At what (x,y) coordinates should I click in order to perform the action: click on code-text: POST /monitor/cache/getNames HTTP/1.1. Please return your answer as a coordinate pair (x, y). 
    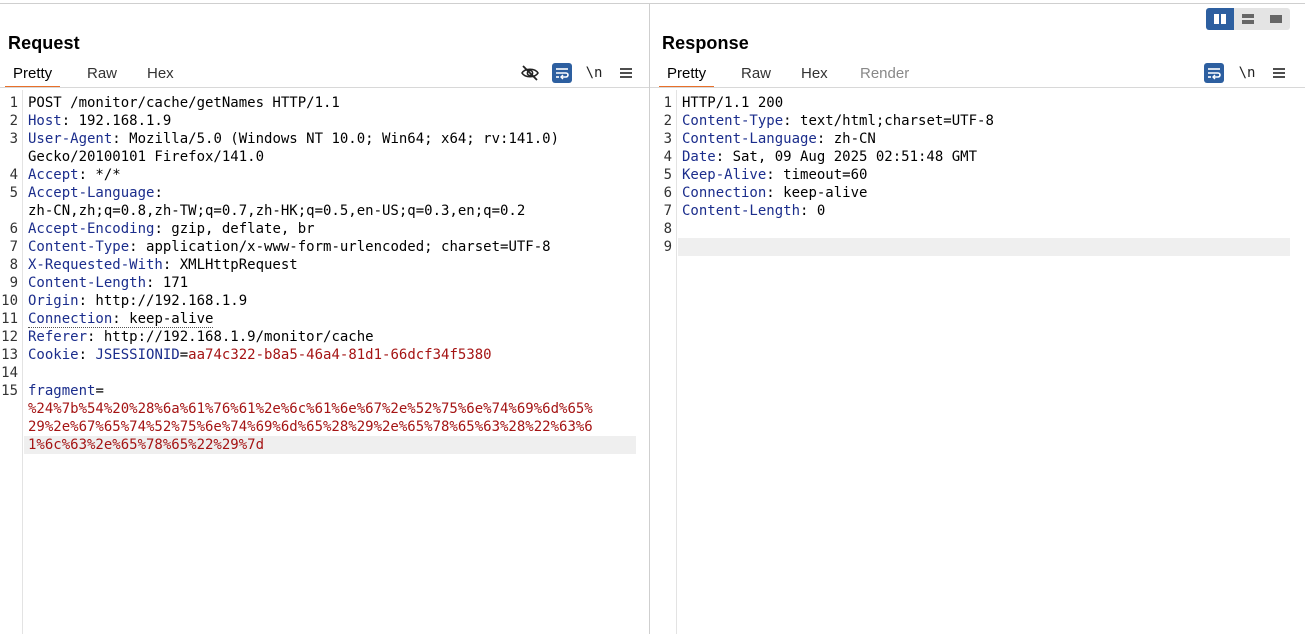
    Looking at the image, I should click on (184, 103).